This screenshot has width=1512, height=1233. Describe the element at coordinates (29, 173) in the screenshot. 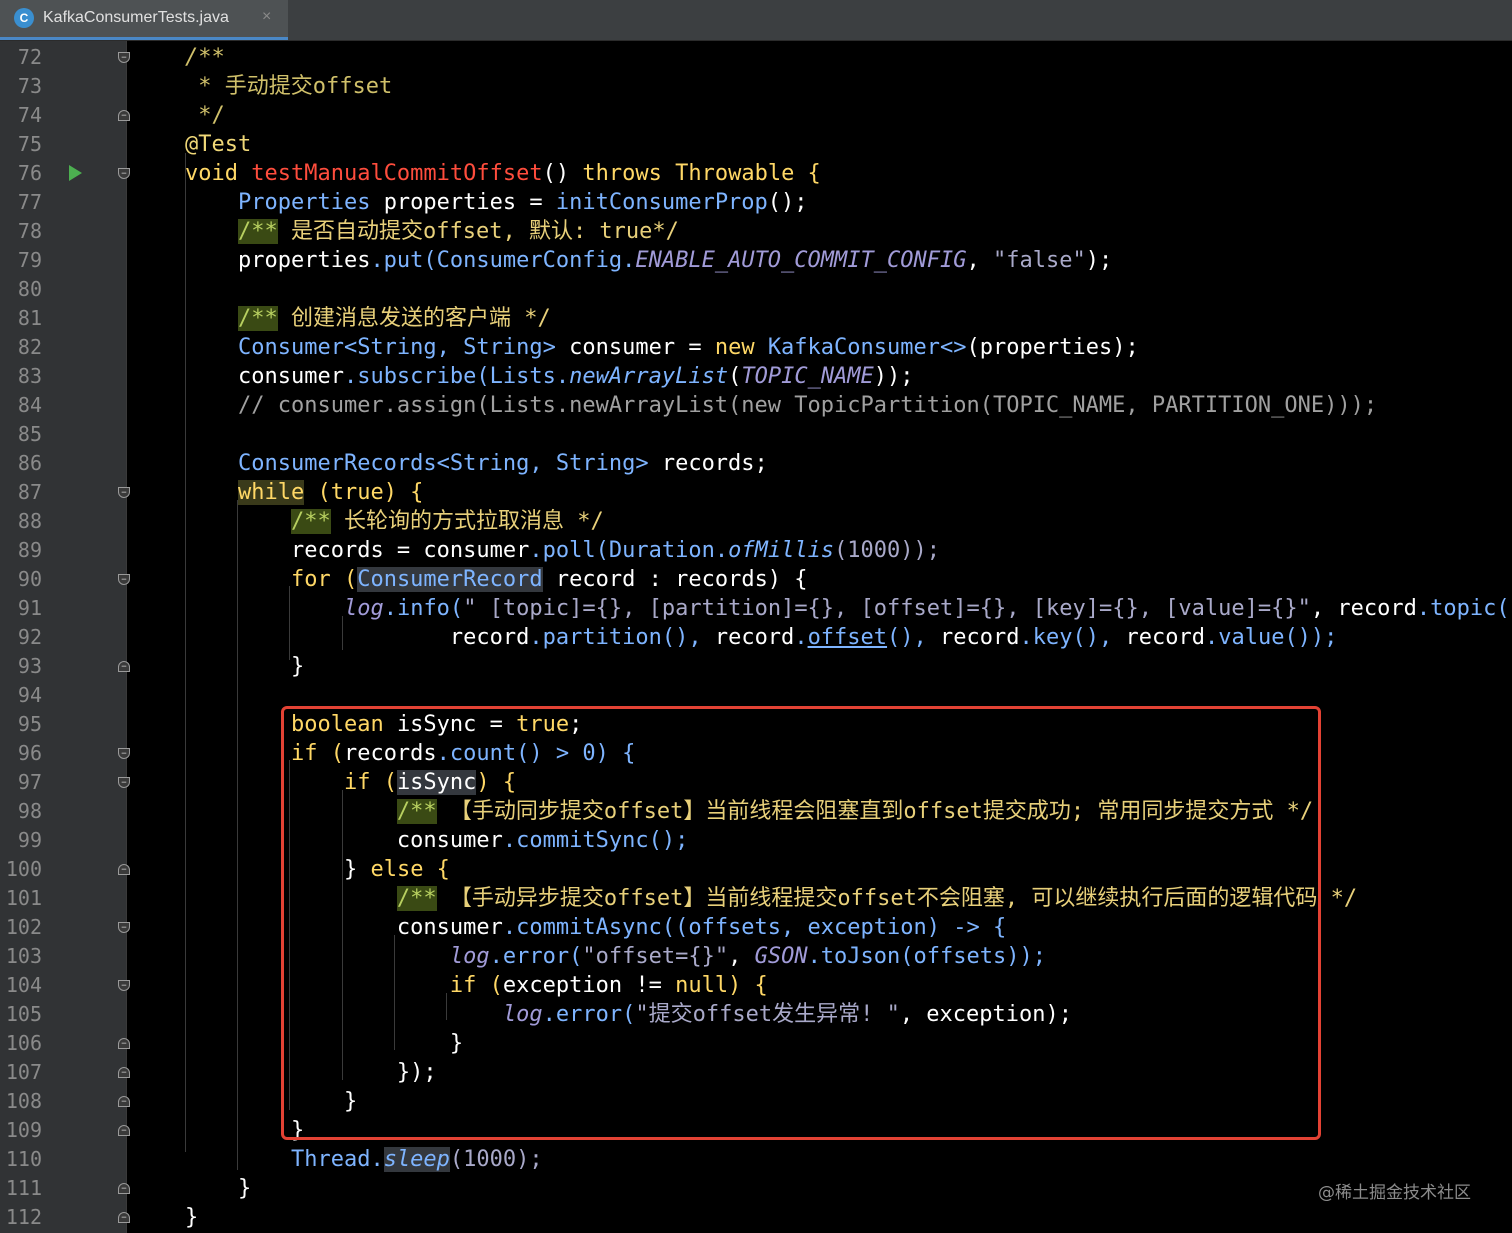

I see `line-number: 76` at that location.